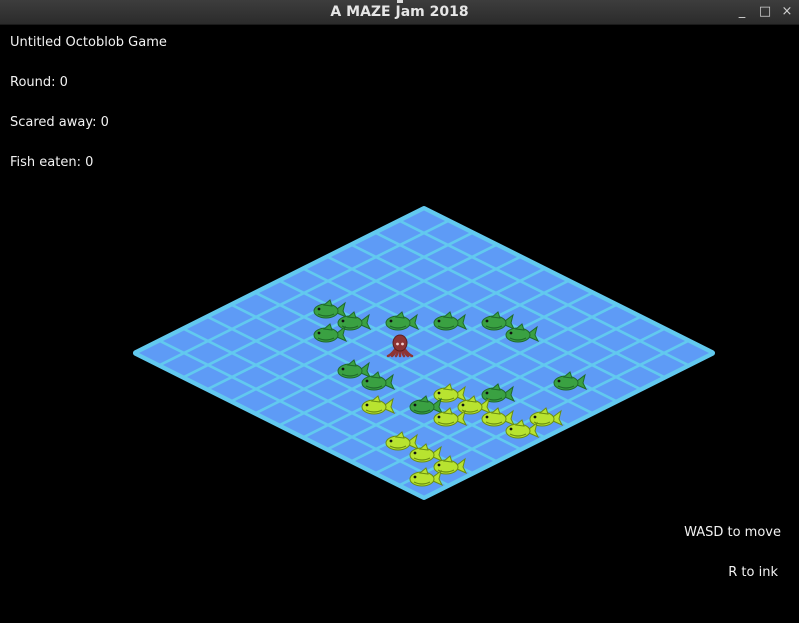 The width and height of the screenshot is (799, 623). I want to click on titlebar-notch, so click(400, 1).